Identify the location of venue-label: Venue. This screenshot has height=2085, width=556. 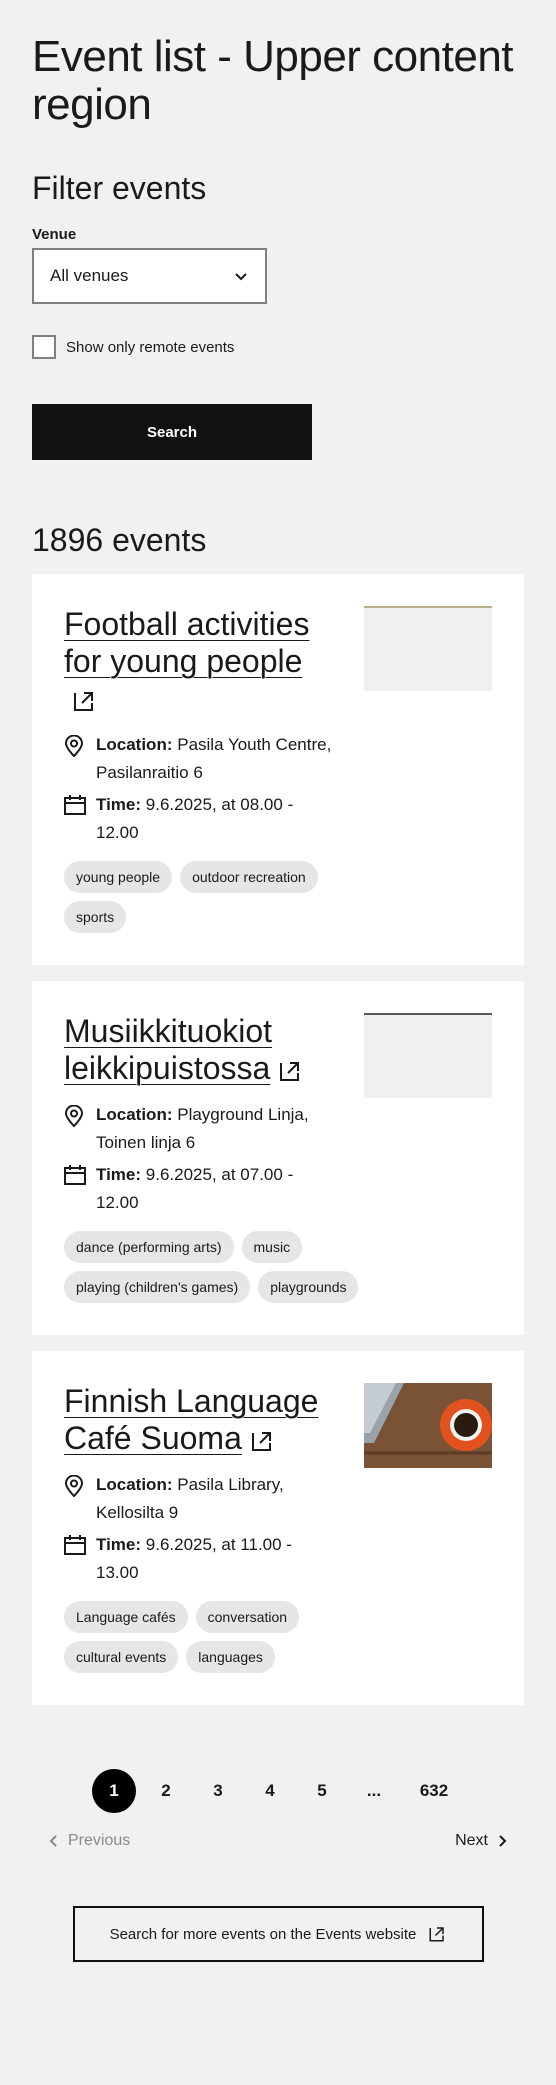
(54, 234).